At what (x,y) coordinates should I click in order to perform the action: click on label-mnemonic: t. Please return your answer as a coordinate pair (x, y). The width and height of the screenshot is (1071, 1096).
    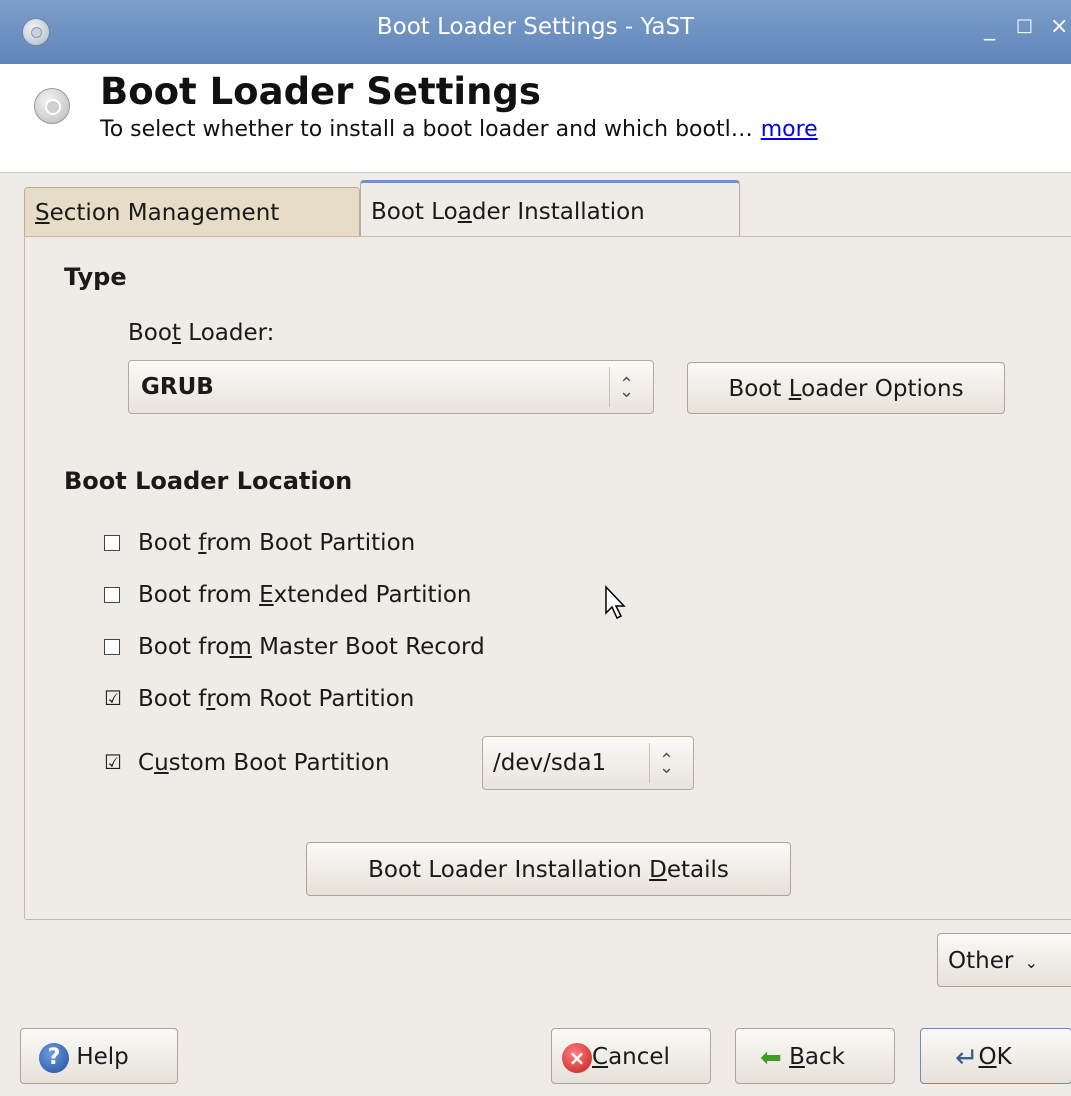
    Looking at the image, I should click on (176, 333).